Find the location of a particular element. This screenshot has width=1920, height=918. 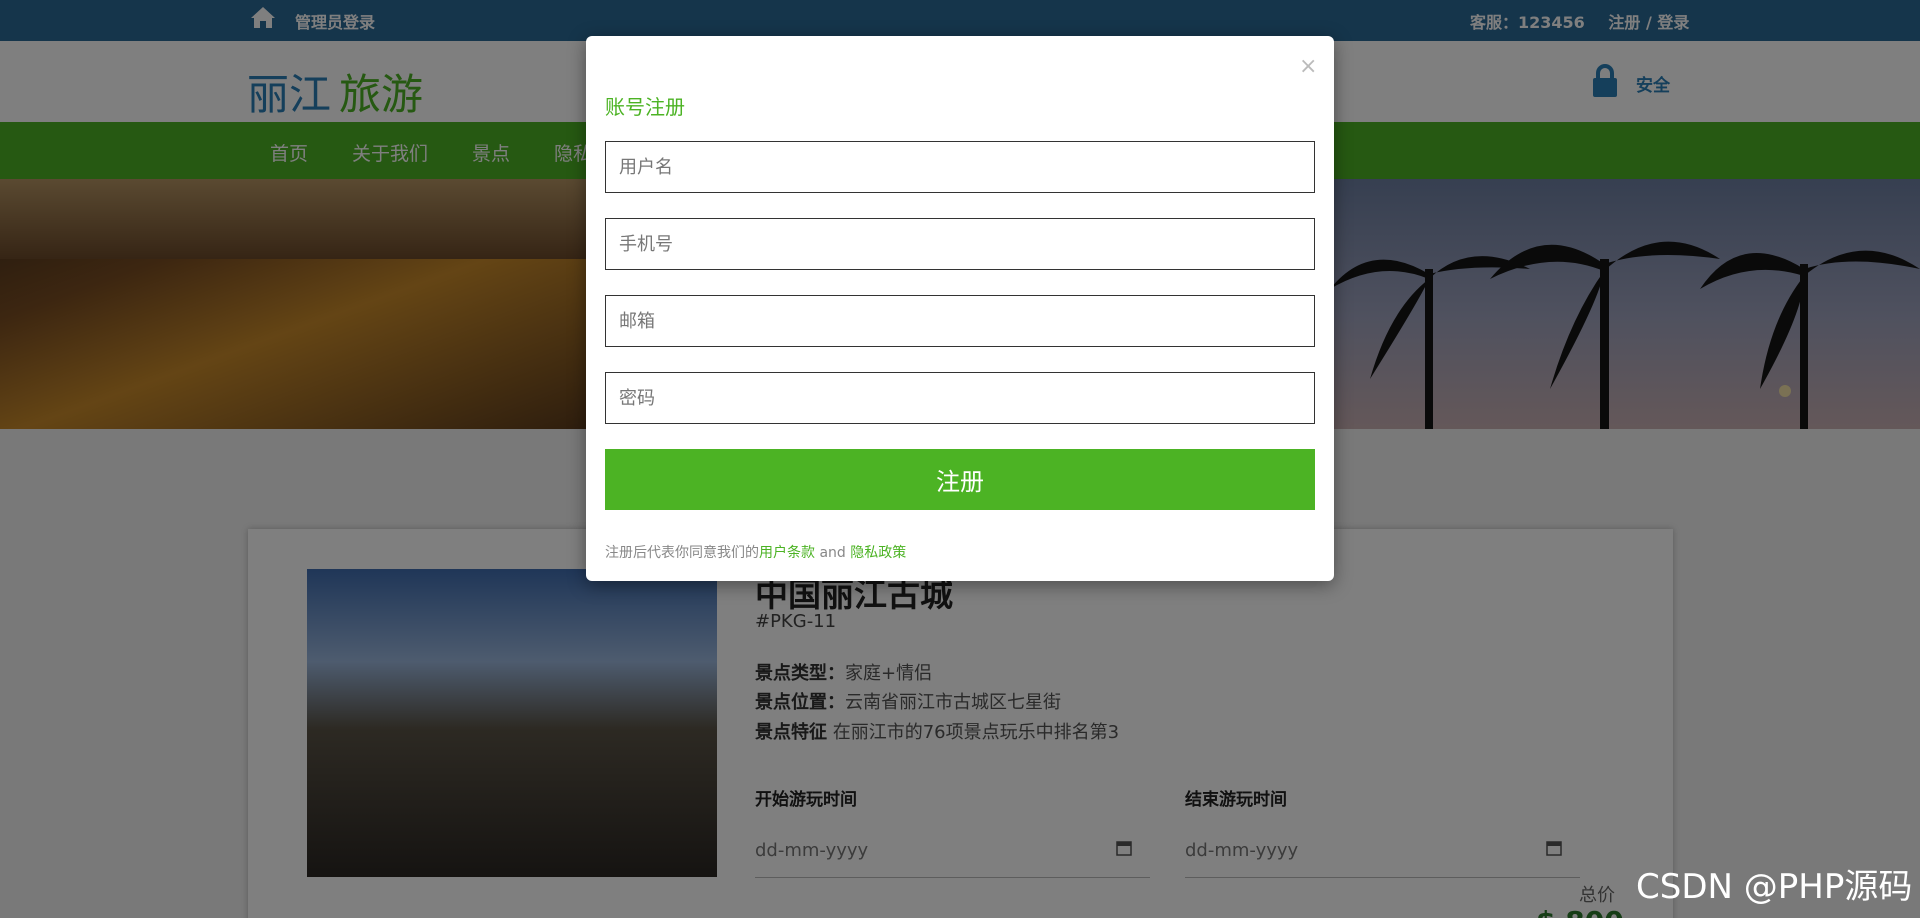

password-input is located at coordinates (960, 398).